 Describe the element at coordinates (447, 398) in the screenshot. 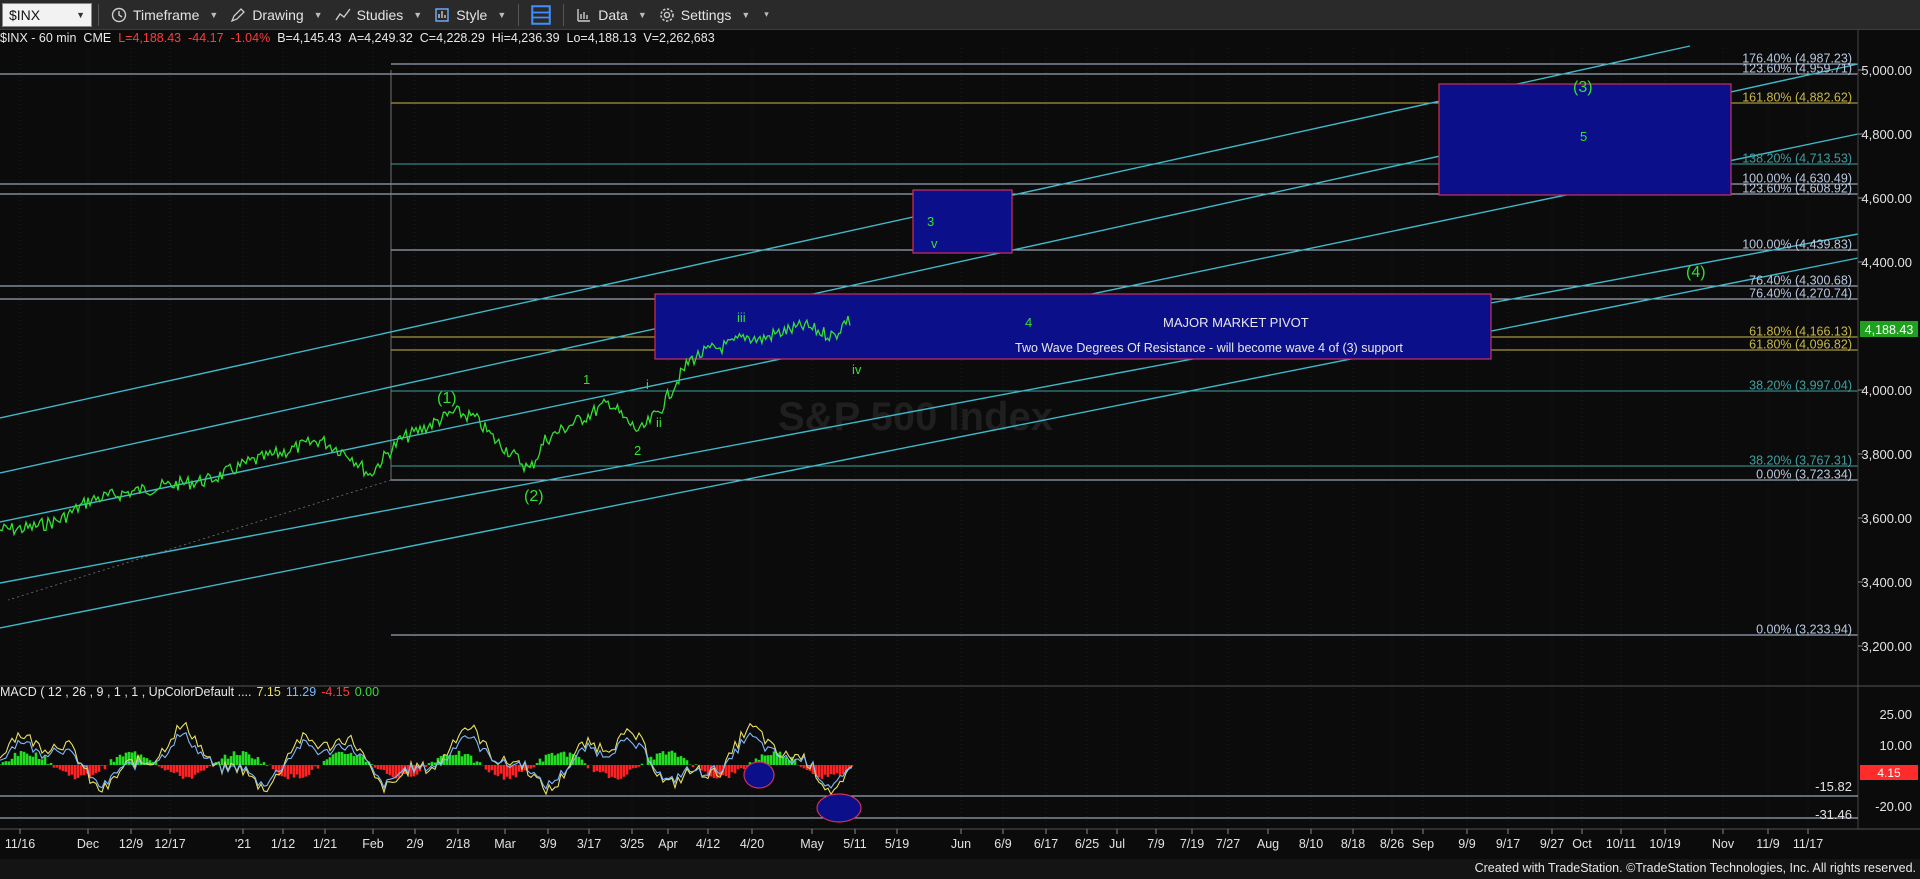

I see `wave-1-major-label: (1)` at that location.